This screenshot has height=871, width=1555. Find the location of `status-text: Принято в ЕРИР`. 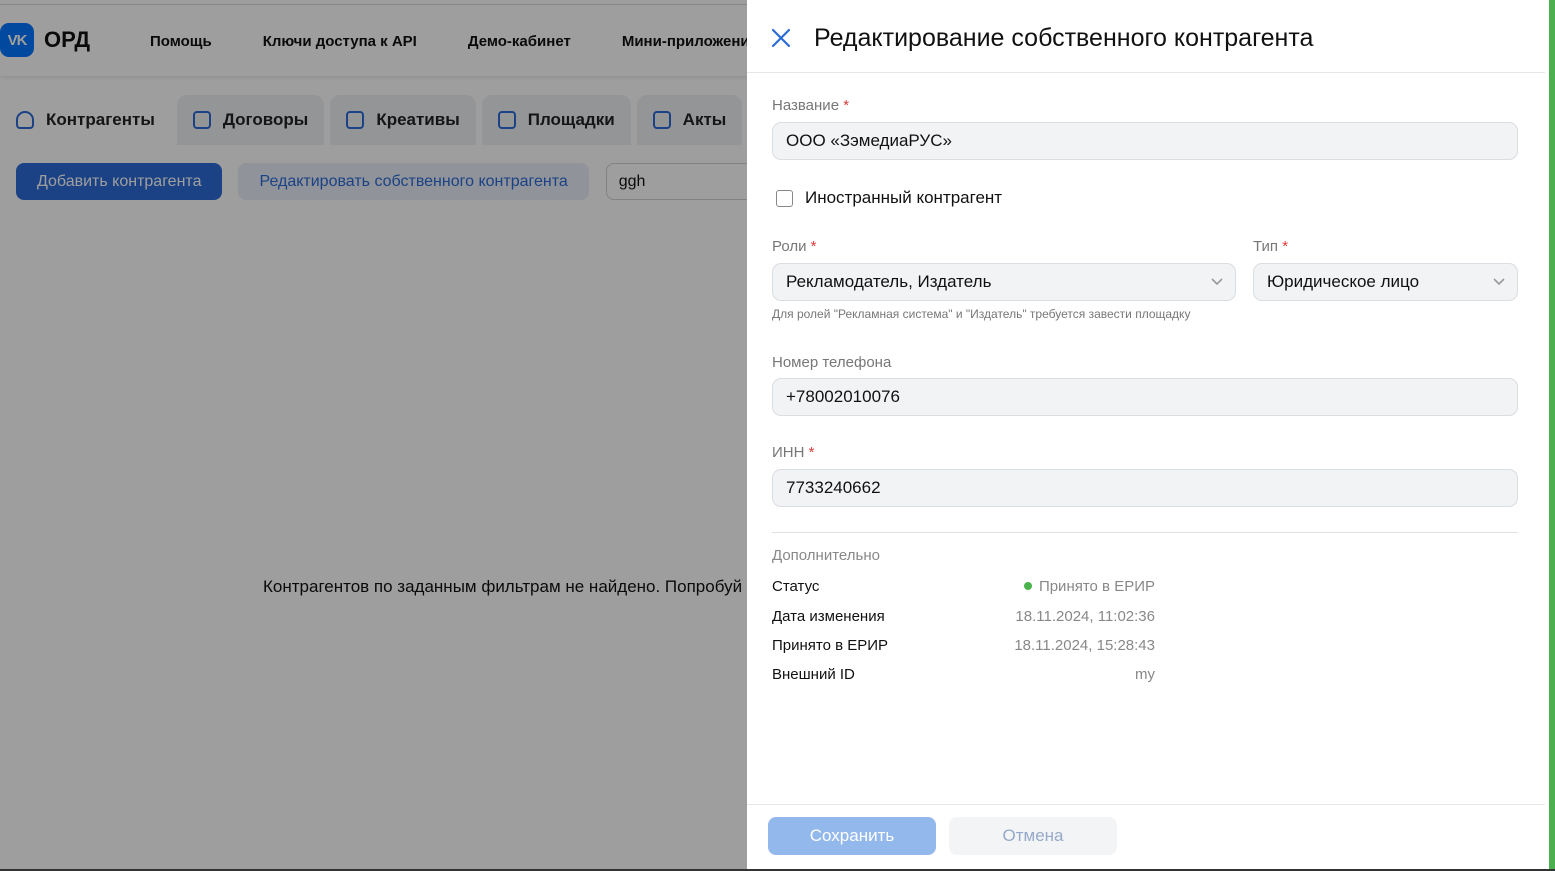

status-text: Принято в ЕРИР is located at coordinates (1096, 586).